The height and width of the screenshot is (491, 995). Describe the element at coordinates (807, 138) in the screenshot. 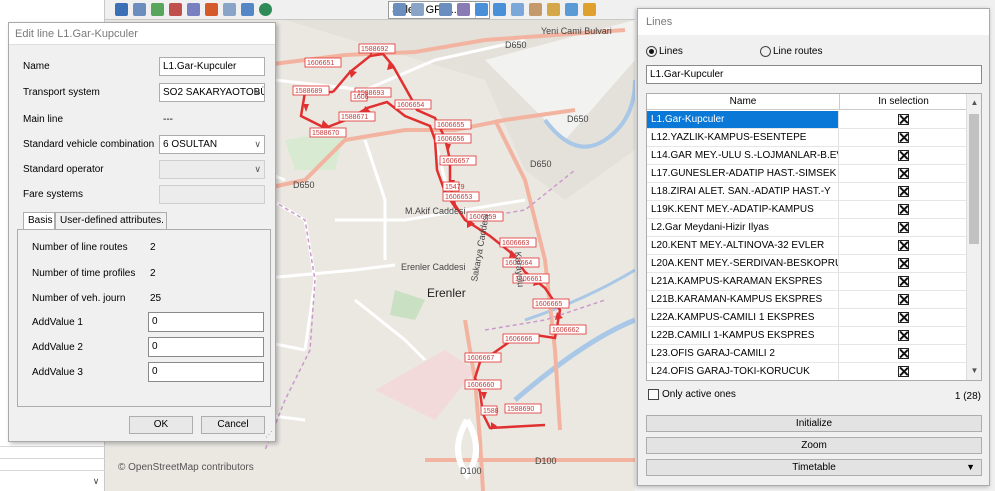

I see `table-row: L12.YAZLIK-KAMPUS-ESENTEPE` at that location.